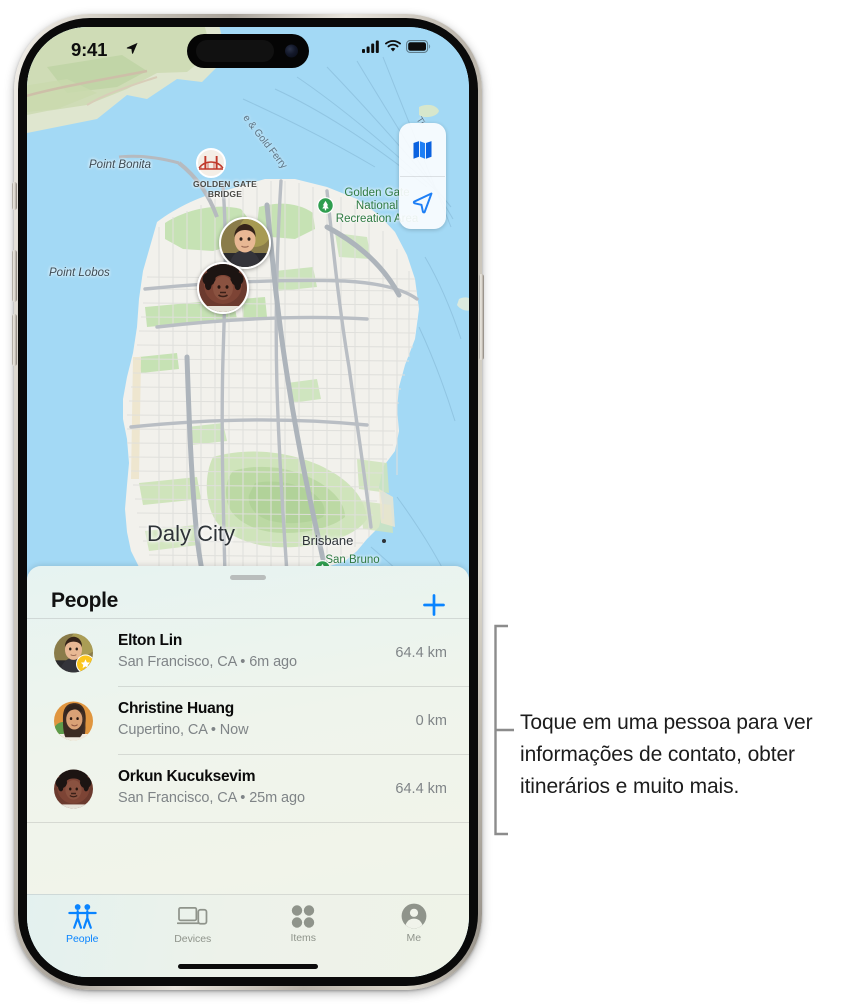 The image size is (857, 1008). Describe the element at coordinates (211, 798) in the screenshot. I see `person-subtitle: San Francisco, CA • 25m ago` at that location.